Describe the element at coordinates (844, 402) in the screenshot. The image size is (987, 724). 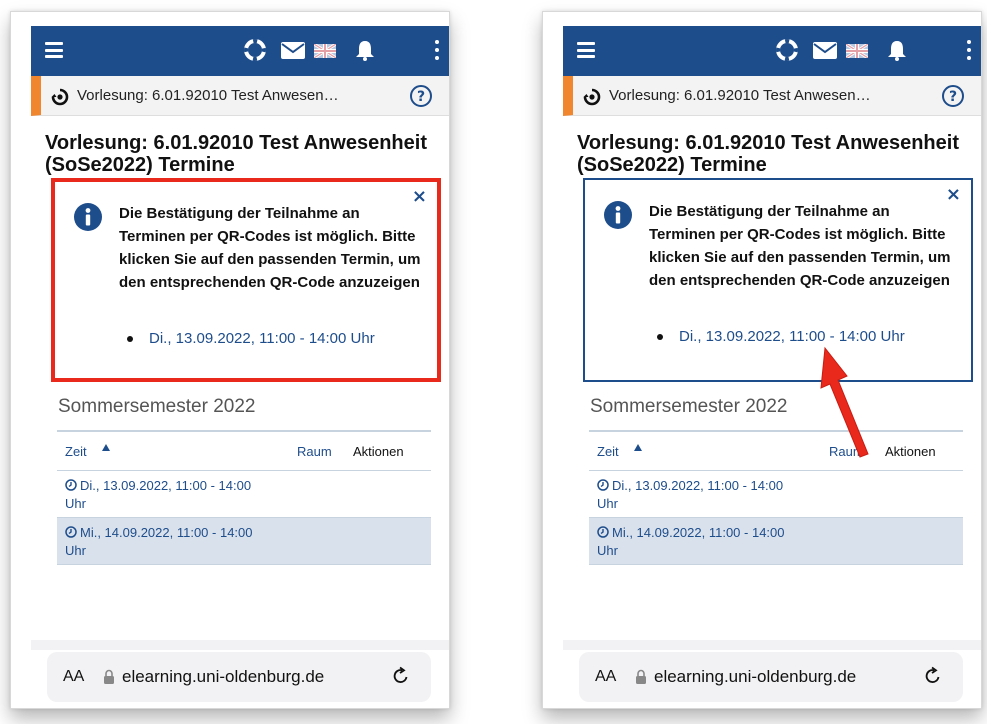
I see `red-arrow-pointer-icon` at that location.